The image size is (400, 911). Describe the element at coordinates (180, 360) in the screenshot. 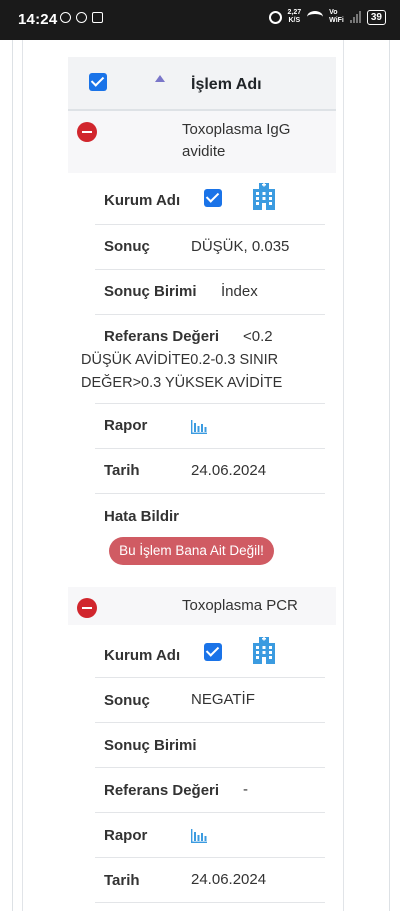

I see `referans-value-line: DÜŞÜK AVİDİTE0.2-0.3 SINIR` at that location.